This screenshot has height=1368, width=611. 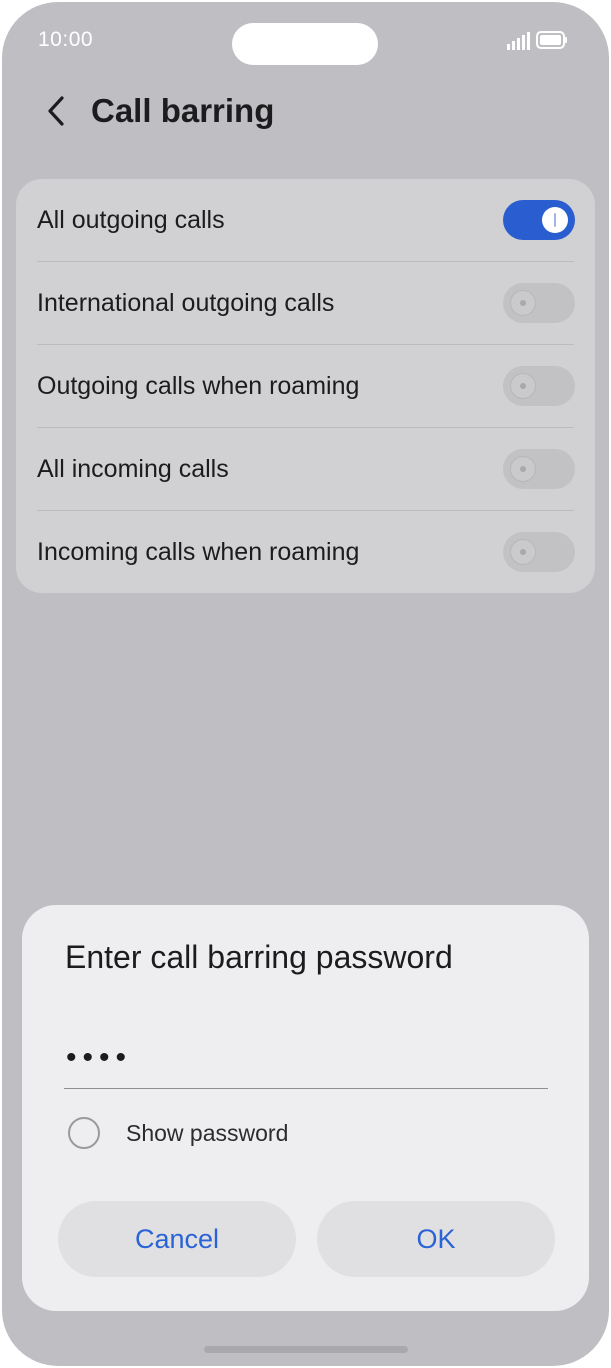 What do you see at coordinates (131, 220) in the screenshot?
I see `setting-label: All outgoing calls` at bounding box center [131, 220].